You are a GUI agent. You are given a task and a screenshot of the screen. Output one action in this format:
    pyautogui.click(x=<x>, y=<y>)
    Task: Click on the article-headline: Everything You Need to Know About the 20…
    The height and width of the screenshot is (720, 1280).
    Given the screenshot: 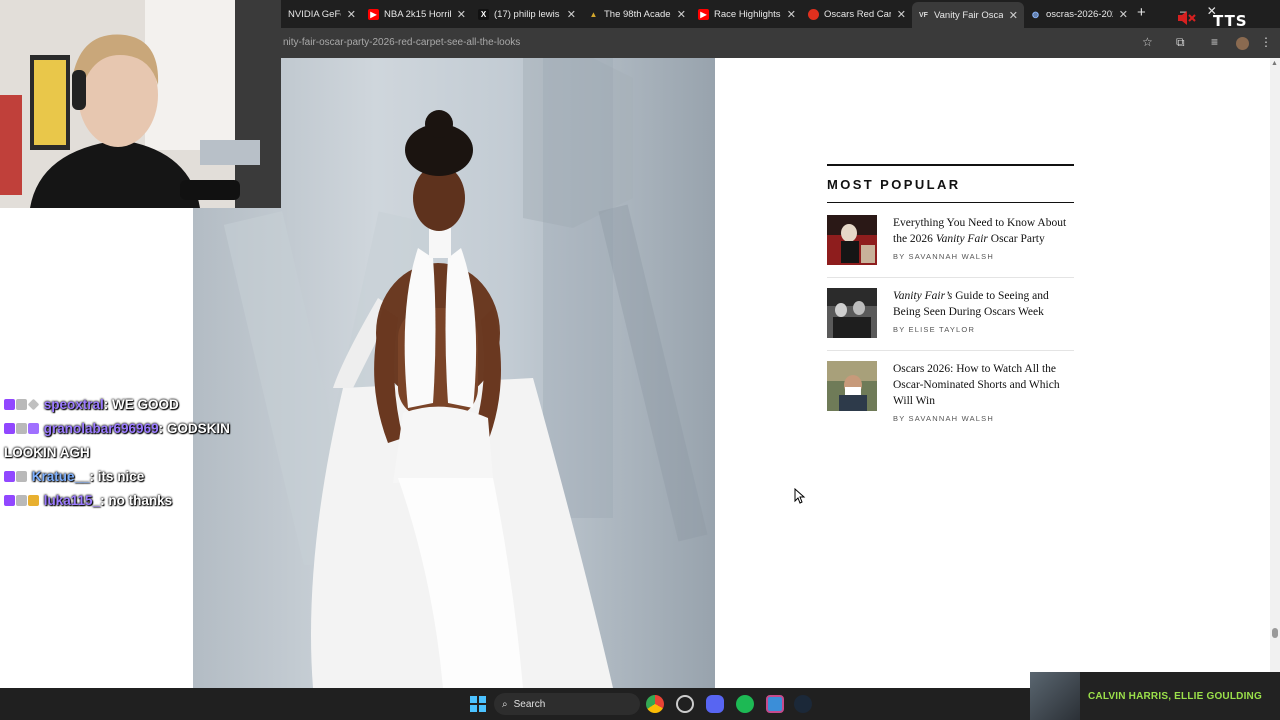 What is the action you would take?
    pyautogui.click(x=983, y=231)
    